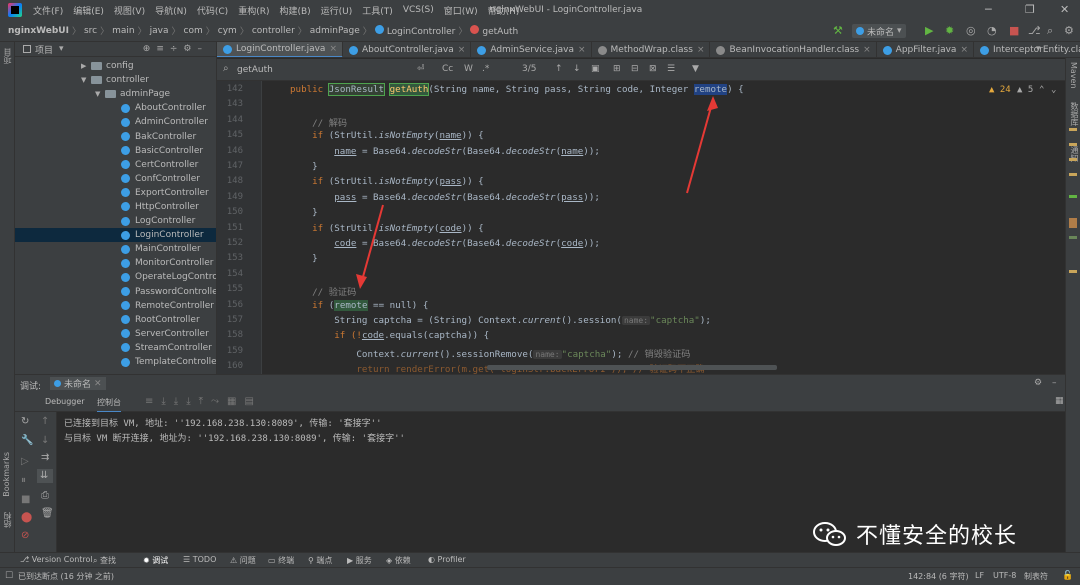  I want to click on menu-item: 运行(U), so click(337, 10).